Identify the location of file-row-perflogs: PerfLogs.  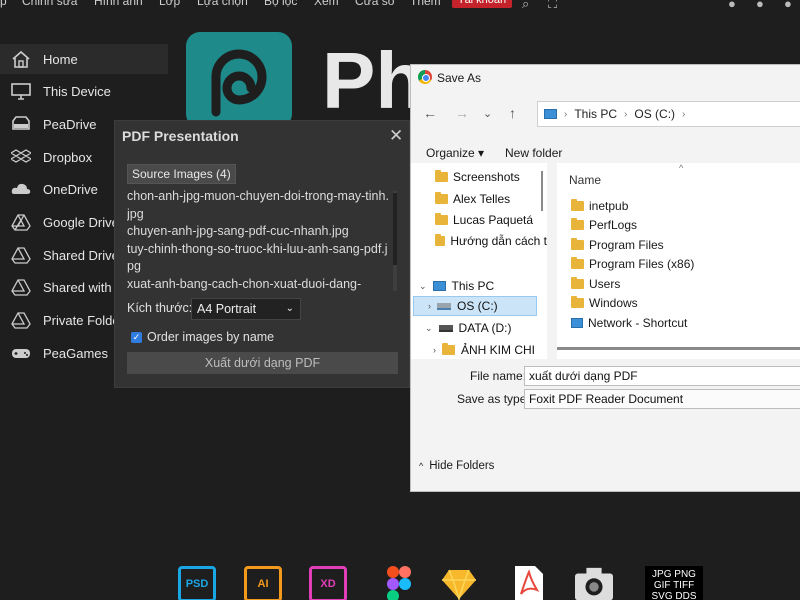
(604, 225).